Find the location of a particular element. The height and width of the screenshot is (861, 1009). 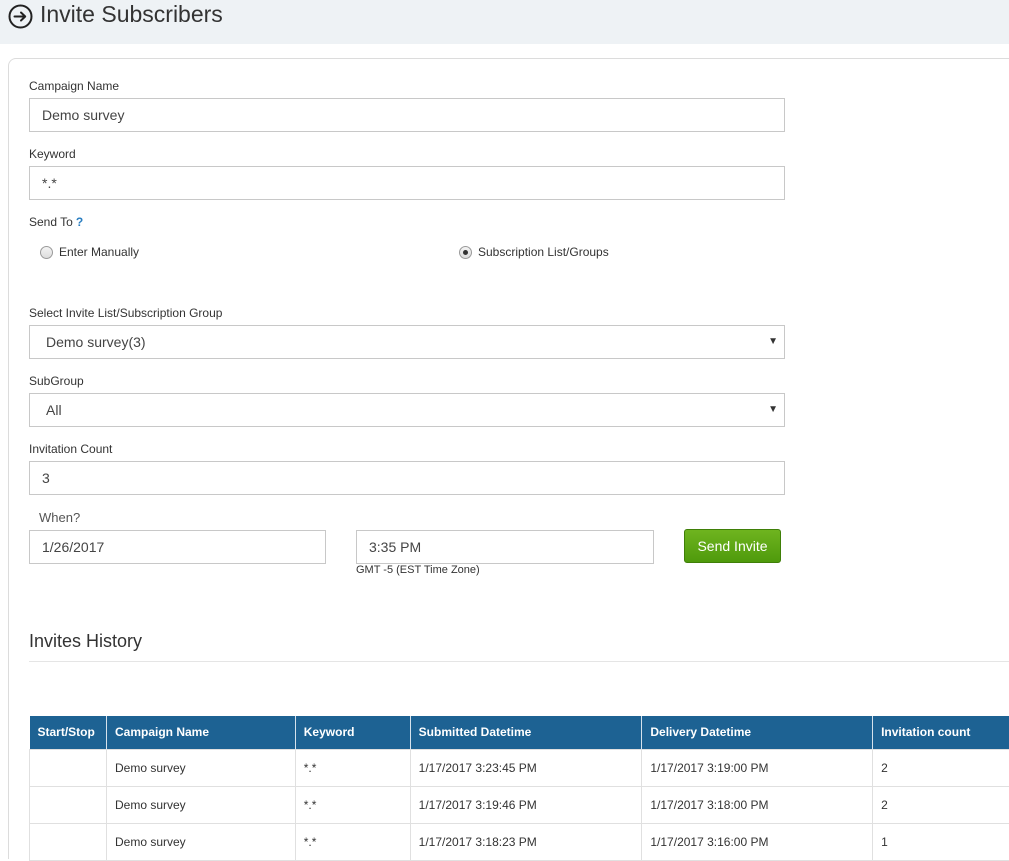

radio-subscription-list: Subscription List/Groups is located at coordinates (534, 252).